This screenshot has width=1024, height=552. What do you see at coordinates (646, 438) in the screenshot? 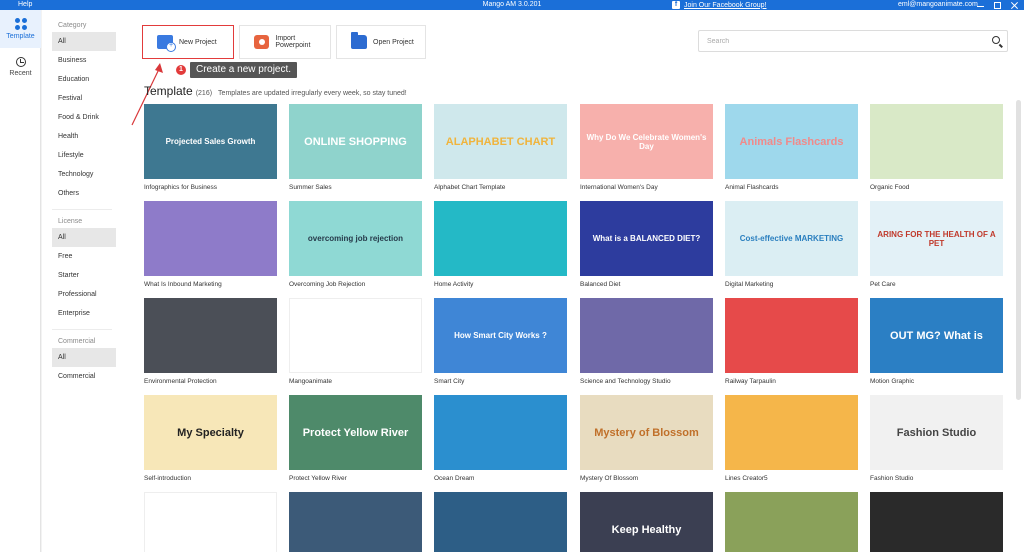
I see `template-card: Mystery of Blossom Mystery Of Blossom` at bounding box center [646, 438].